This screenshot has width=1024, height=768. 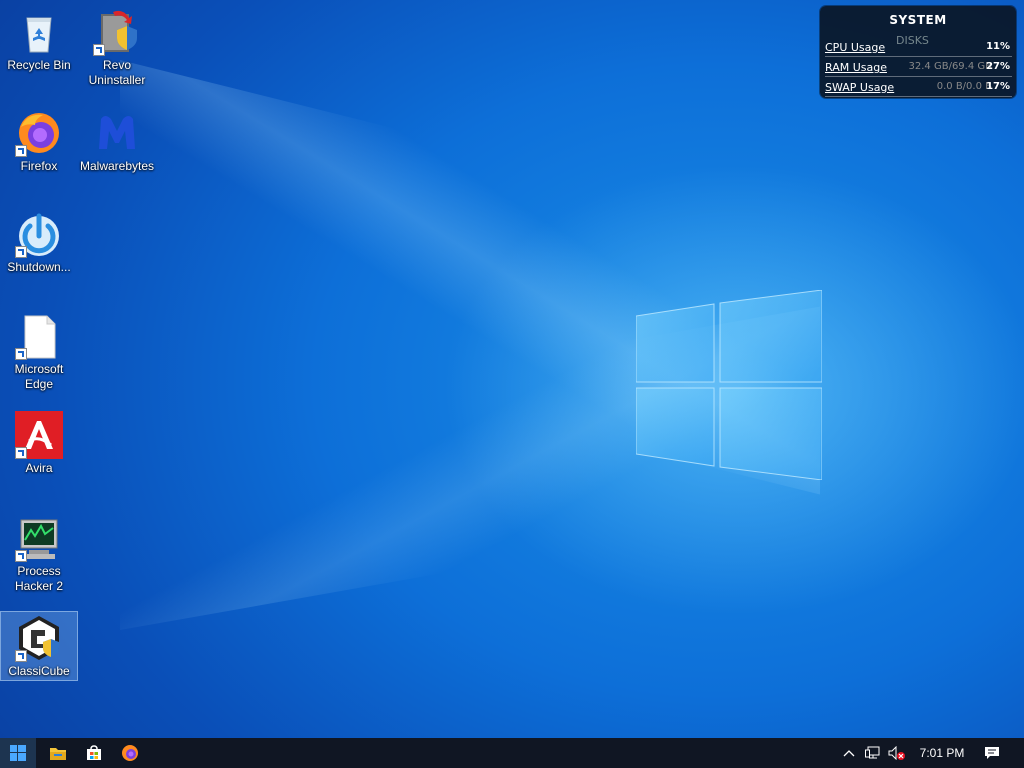 I want to click on widget-row-ram: RAM Usage 32.4 GB/69.4 GB 27%, so click(x=918, y=67).